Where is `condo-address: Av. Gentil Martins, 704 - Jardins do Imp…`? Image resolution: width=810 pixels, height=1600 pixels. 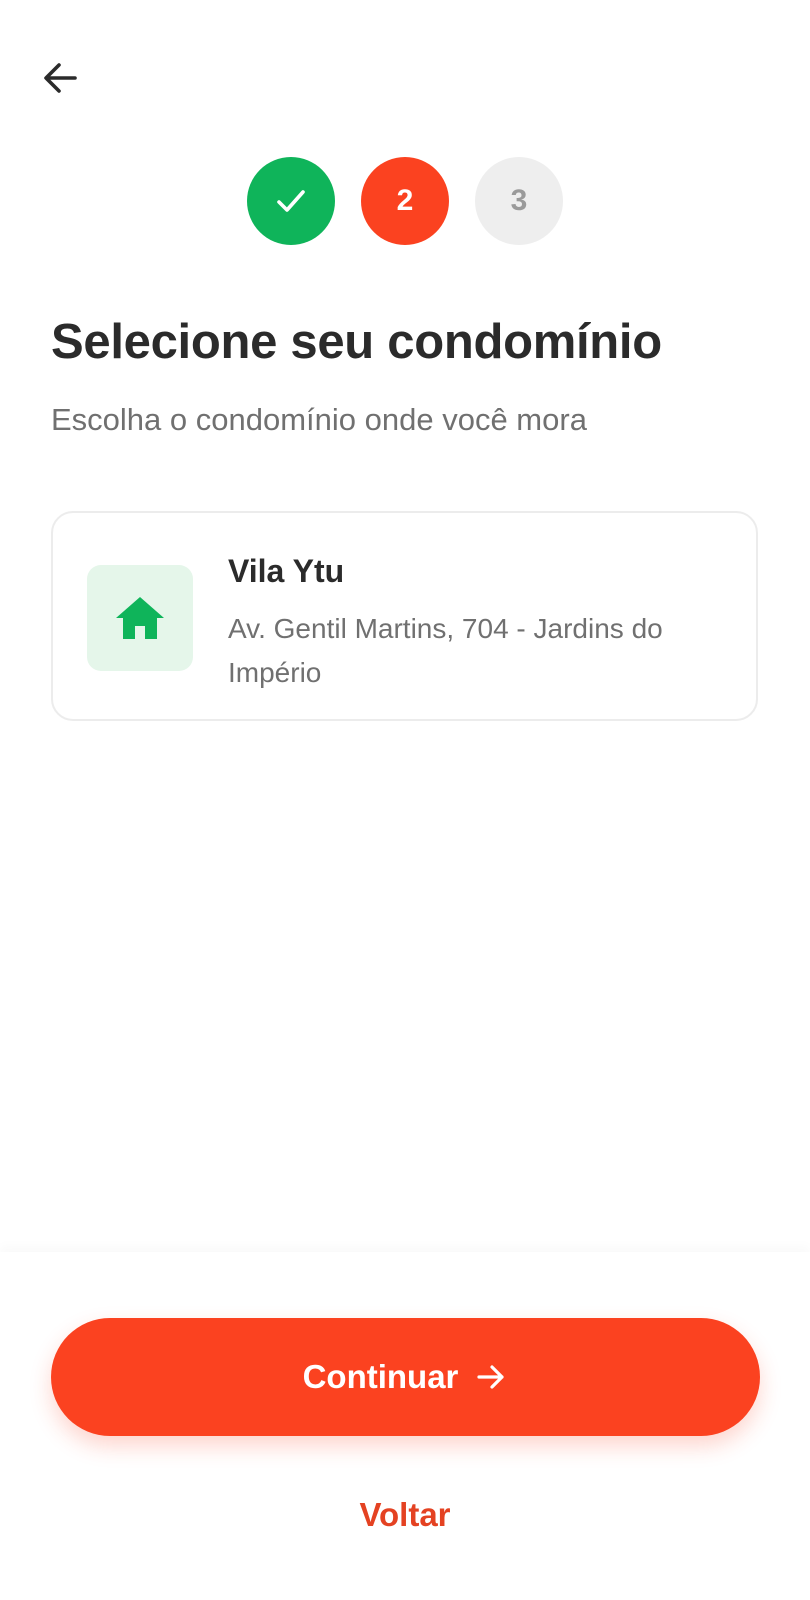
condo-address: Av. Gentil Martins, 704 - Jardins do Imp… is located at coordinates (445, 650).